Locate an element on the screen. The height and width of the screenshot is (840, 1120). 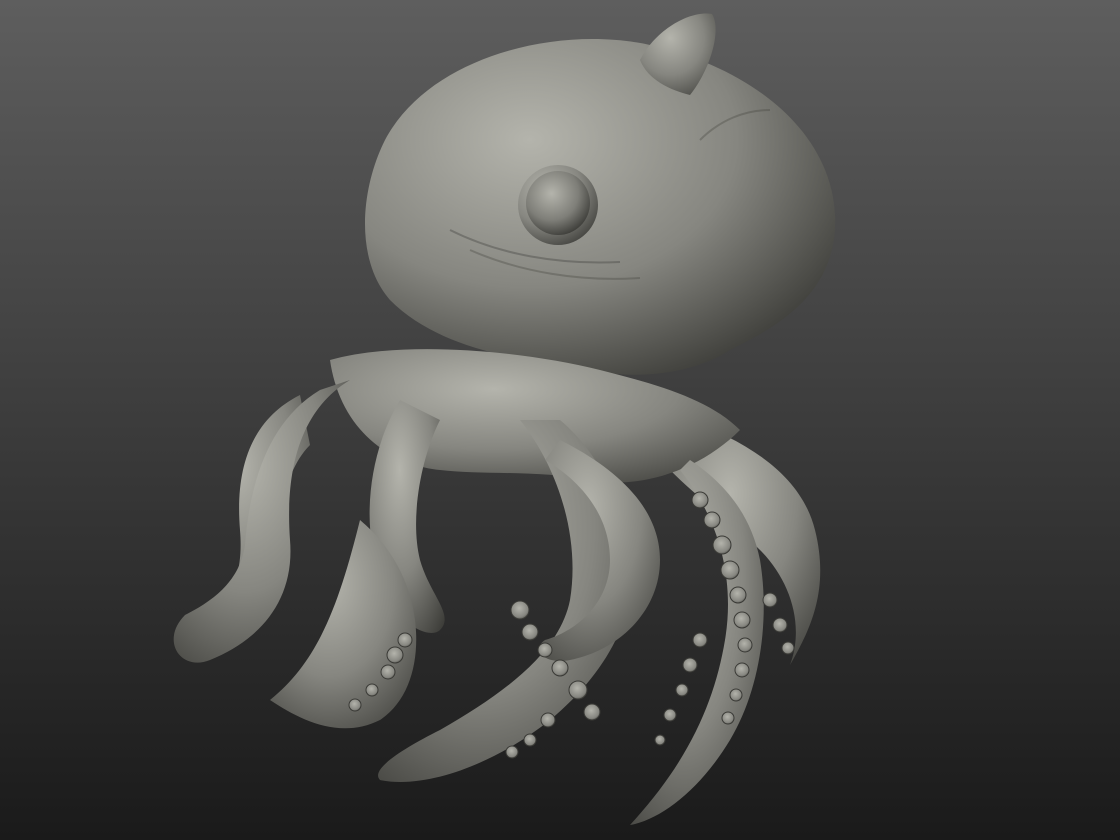
octopus-eye is located at coordinates (558, 203).